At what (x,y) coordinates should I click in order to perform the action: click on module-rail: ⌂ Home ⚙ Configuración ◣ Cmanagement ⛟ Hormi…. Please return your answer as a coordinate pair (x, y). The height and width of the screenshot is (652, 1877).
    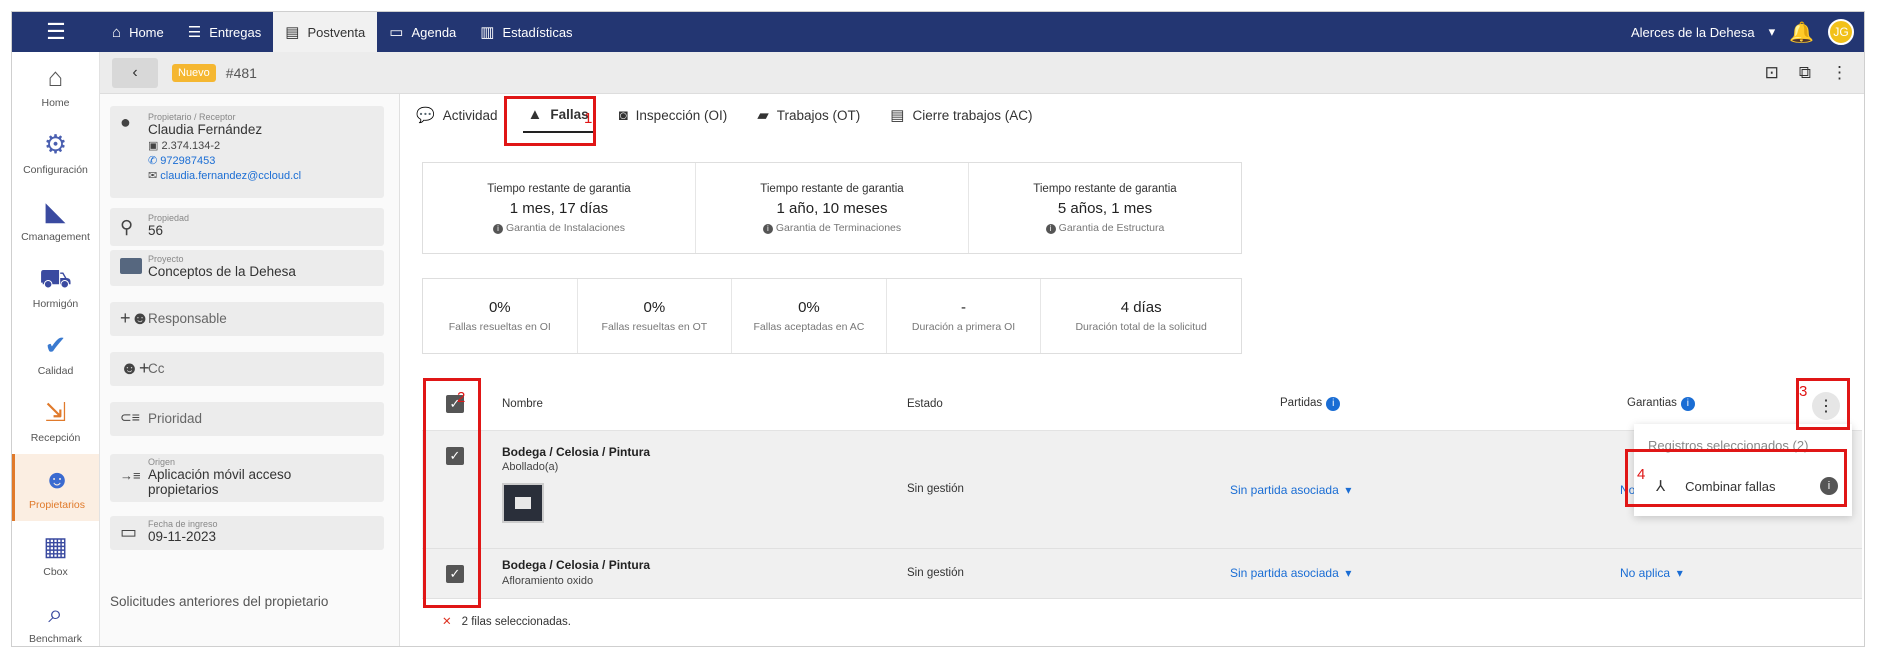
    Looking at the image, I should click on (56, 349).